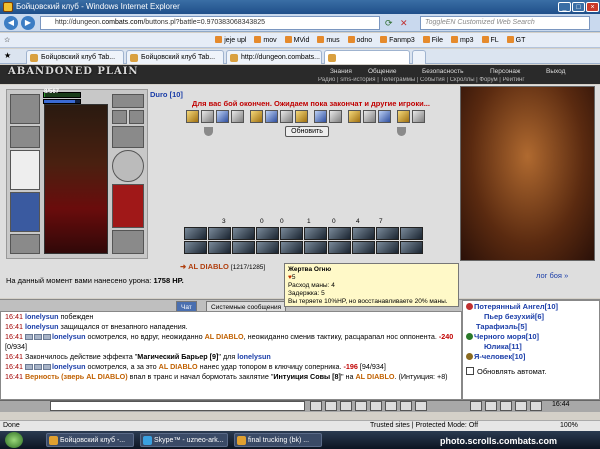  I want to click on online-user: Тарафиэль[5], so click(531, 327).